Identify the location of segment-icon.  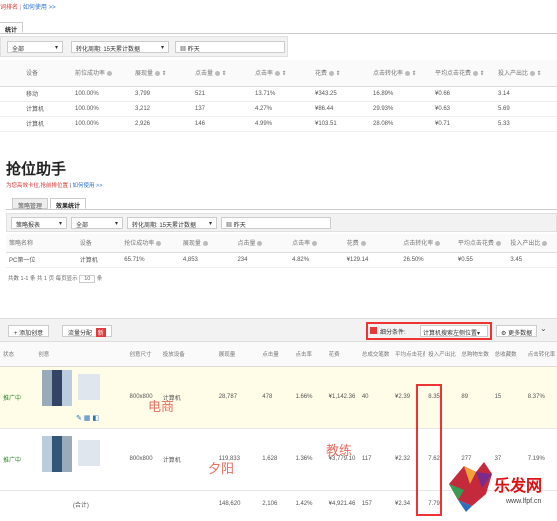
(373, 330).